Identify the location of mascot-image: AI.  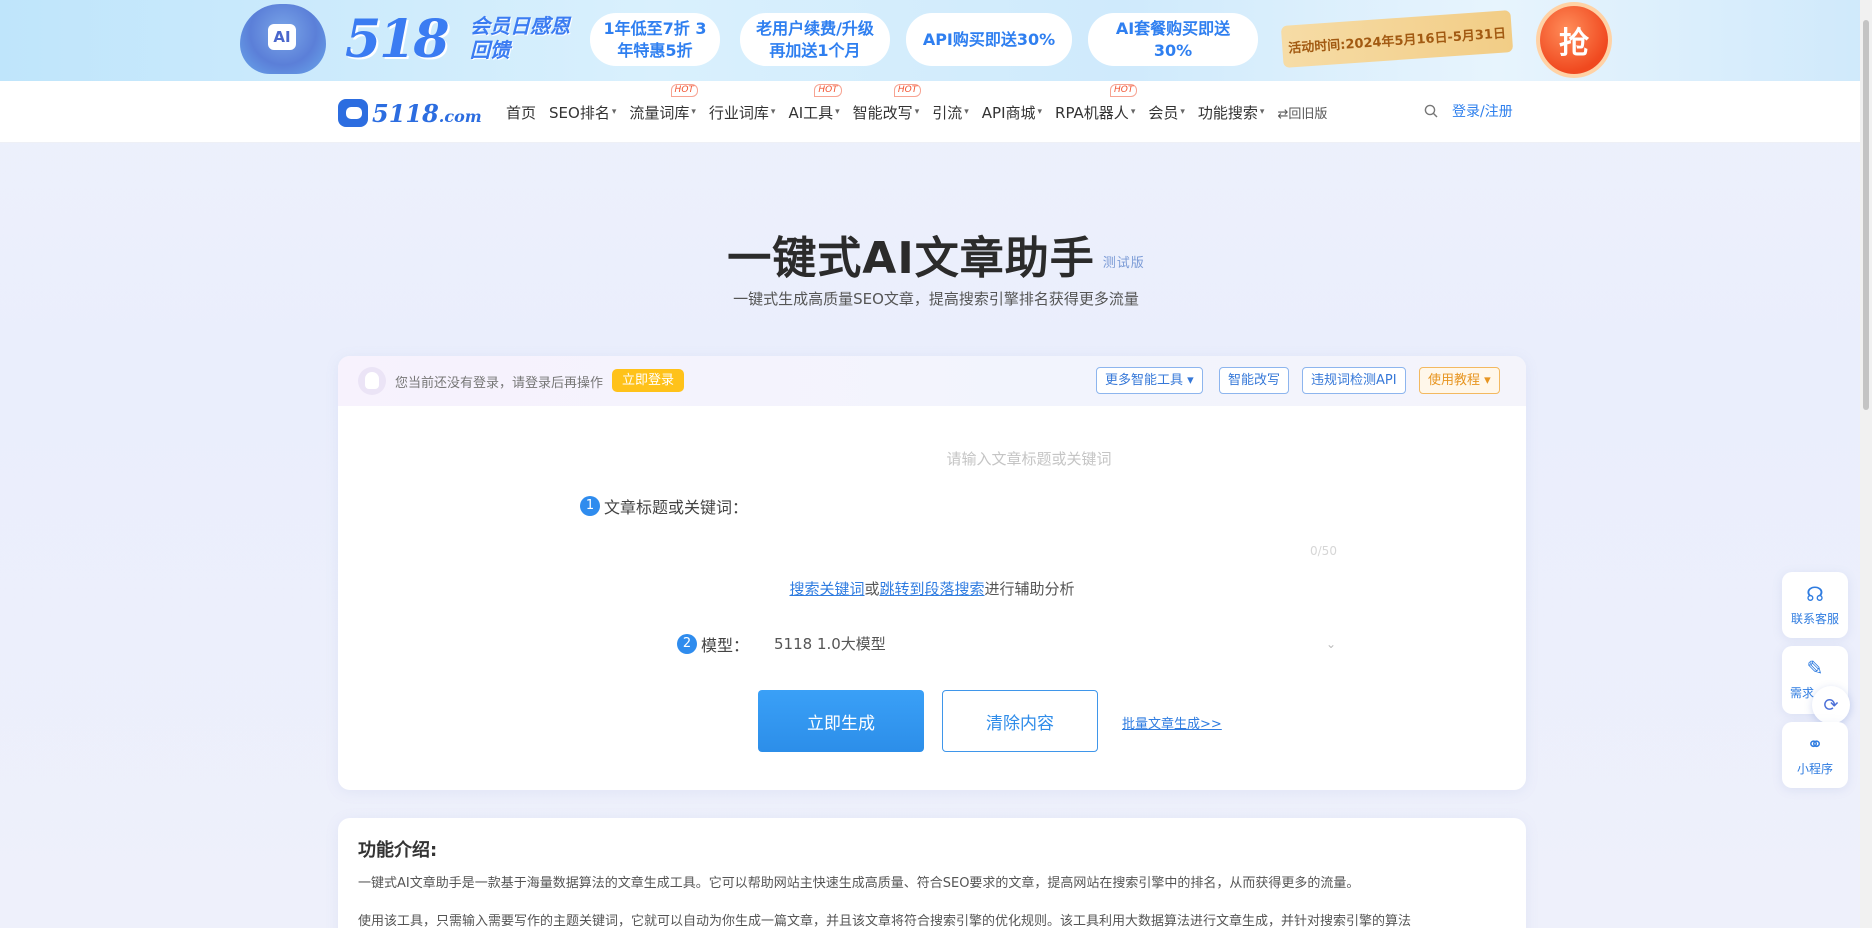
(283, 39).